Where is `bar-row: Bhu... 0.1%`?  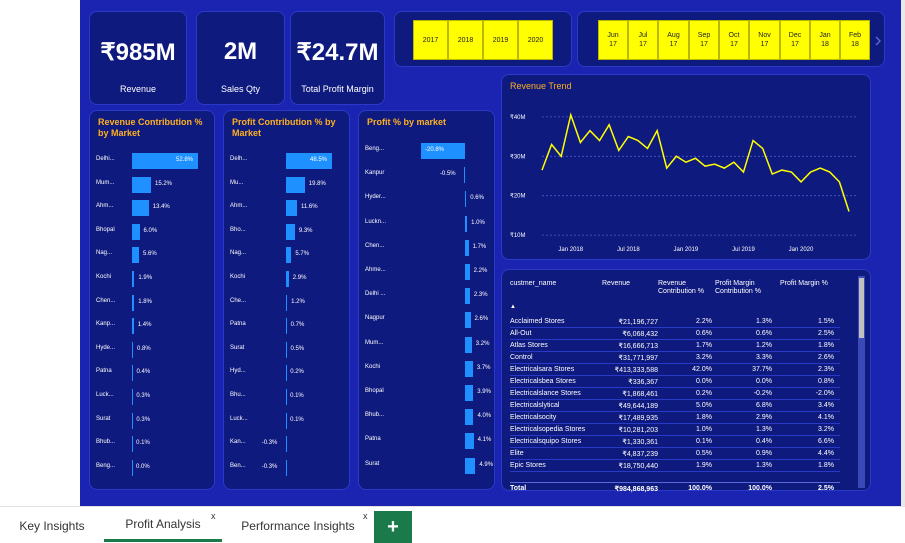
bar-row: Bhu... 0.1% is located at coordinates (287, 397).